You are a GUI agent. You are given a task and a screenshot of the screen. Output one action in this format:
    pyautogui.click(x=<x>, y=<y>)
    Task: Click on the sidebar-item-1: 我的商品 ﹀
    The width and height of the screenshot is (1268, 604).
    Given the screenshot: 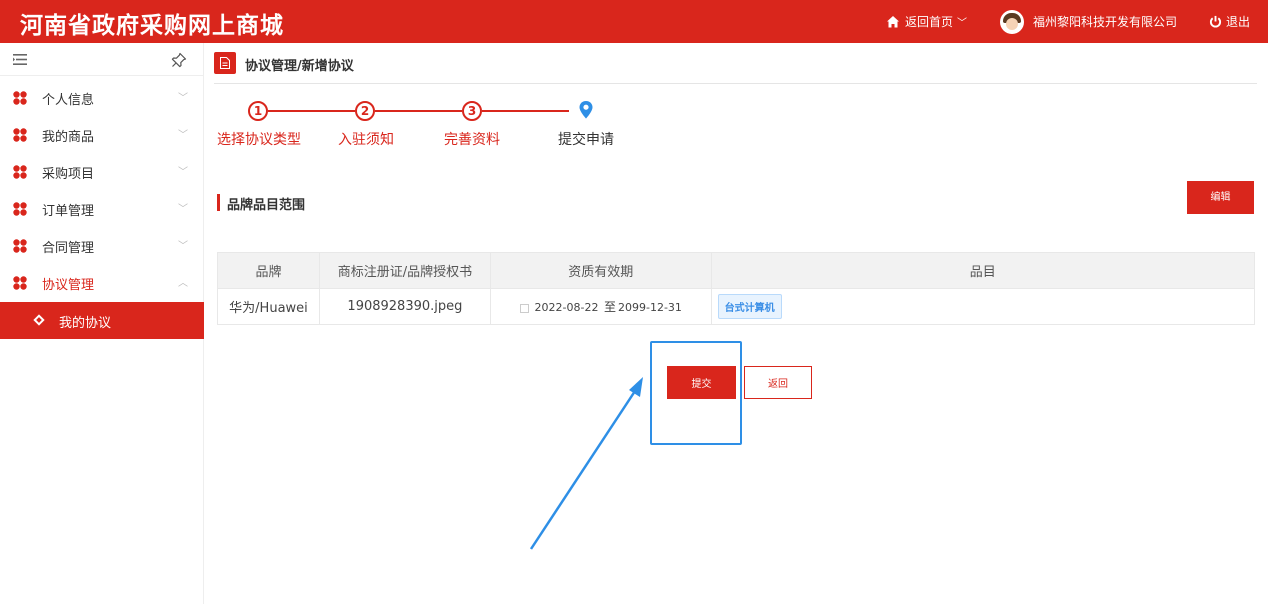 What is the action you would take?
    pyautogui.click(x=102, y=134)
    